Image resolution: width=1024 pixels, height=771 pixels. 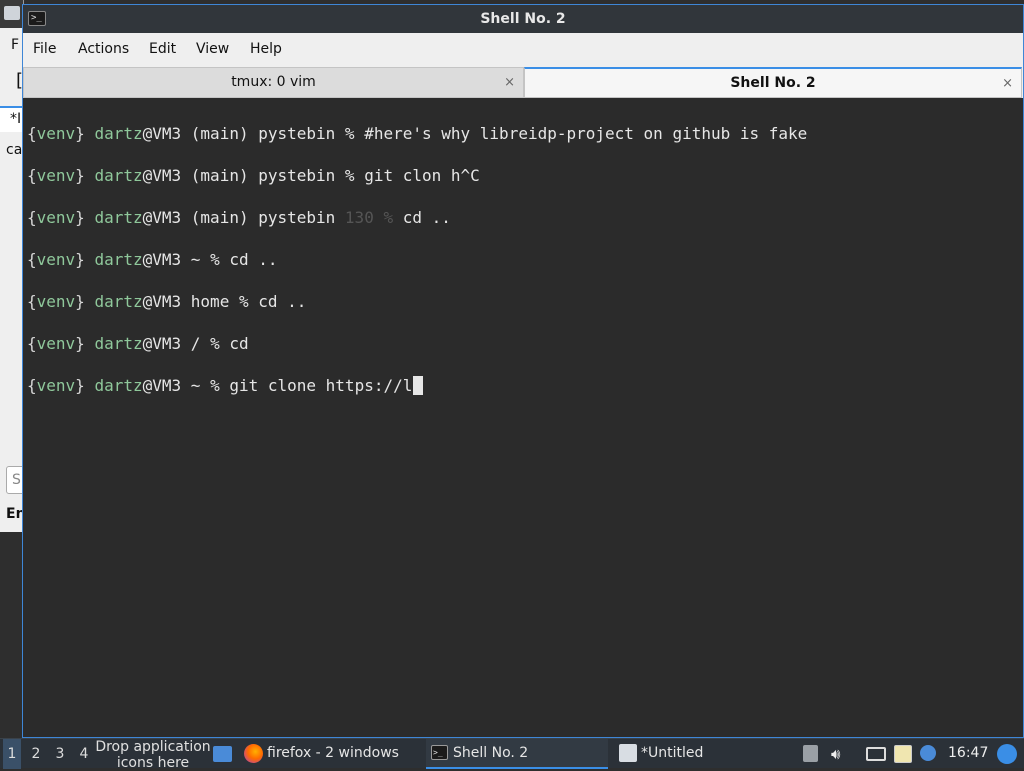 I want to click on notification-icon, so click(x=928, y=753).